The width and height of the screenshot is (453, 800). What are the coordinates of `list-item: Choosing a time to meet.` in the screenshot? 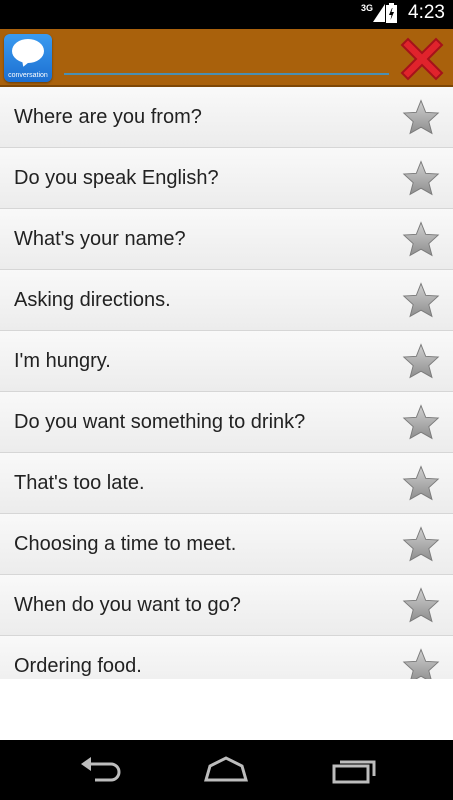 It's located at (226, 544).